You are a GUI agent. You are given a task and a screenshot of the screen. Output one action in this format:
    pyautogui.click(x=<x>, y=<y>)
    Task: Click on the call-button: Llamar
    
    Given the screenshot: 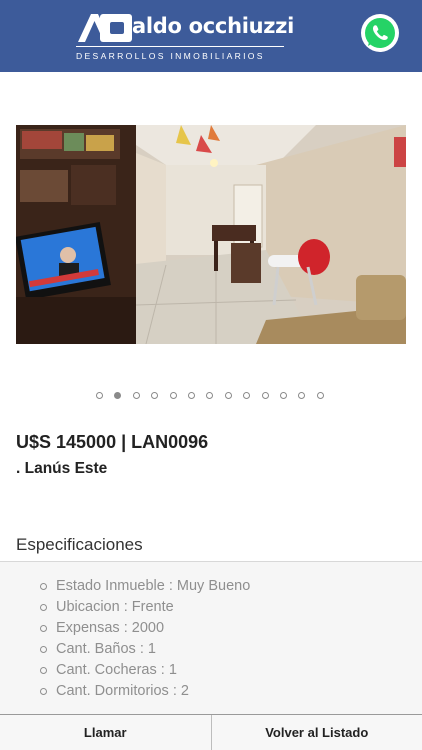 What is the action you would take?
    pyautogui.click(x=106, y=732)
    